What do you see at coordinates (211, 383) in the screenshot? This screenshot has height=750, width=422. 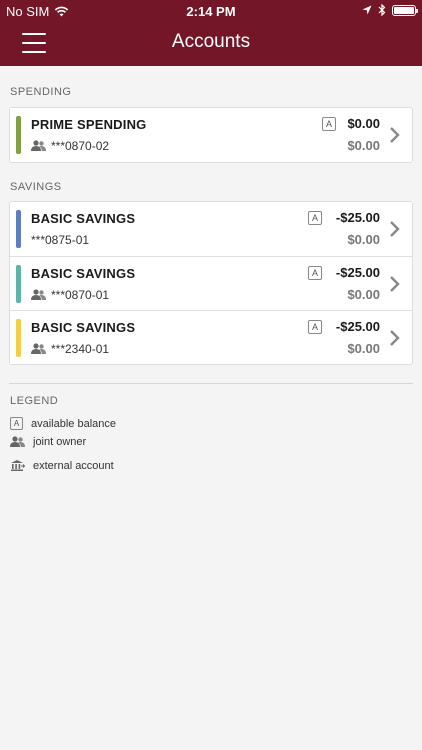 I see `legend-divider` at bounding box center [211, 383].